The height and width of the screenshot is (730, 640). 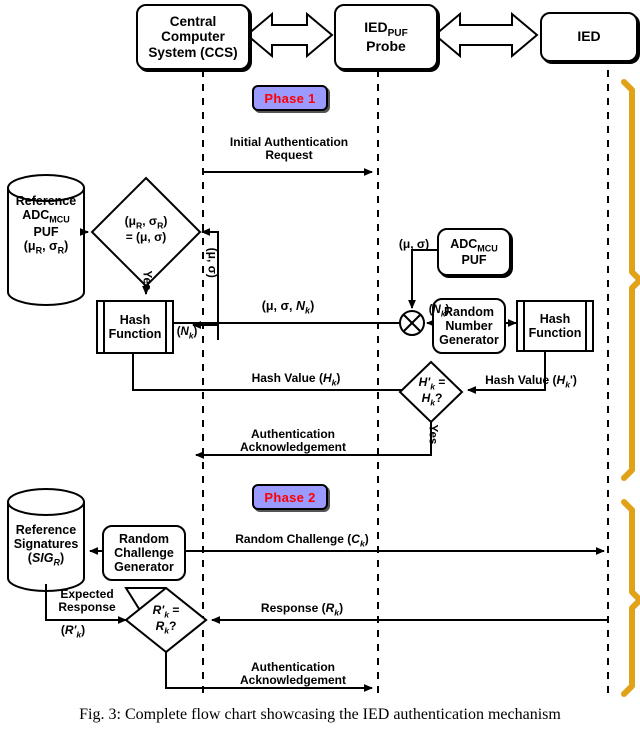 I want to click on adc-mcu-puf-label: ADCMCU PUF, so click(x=474, y=252).